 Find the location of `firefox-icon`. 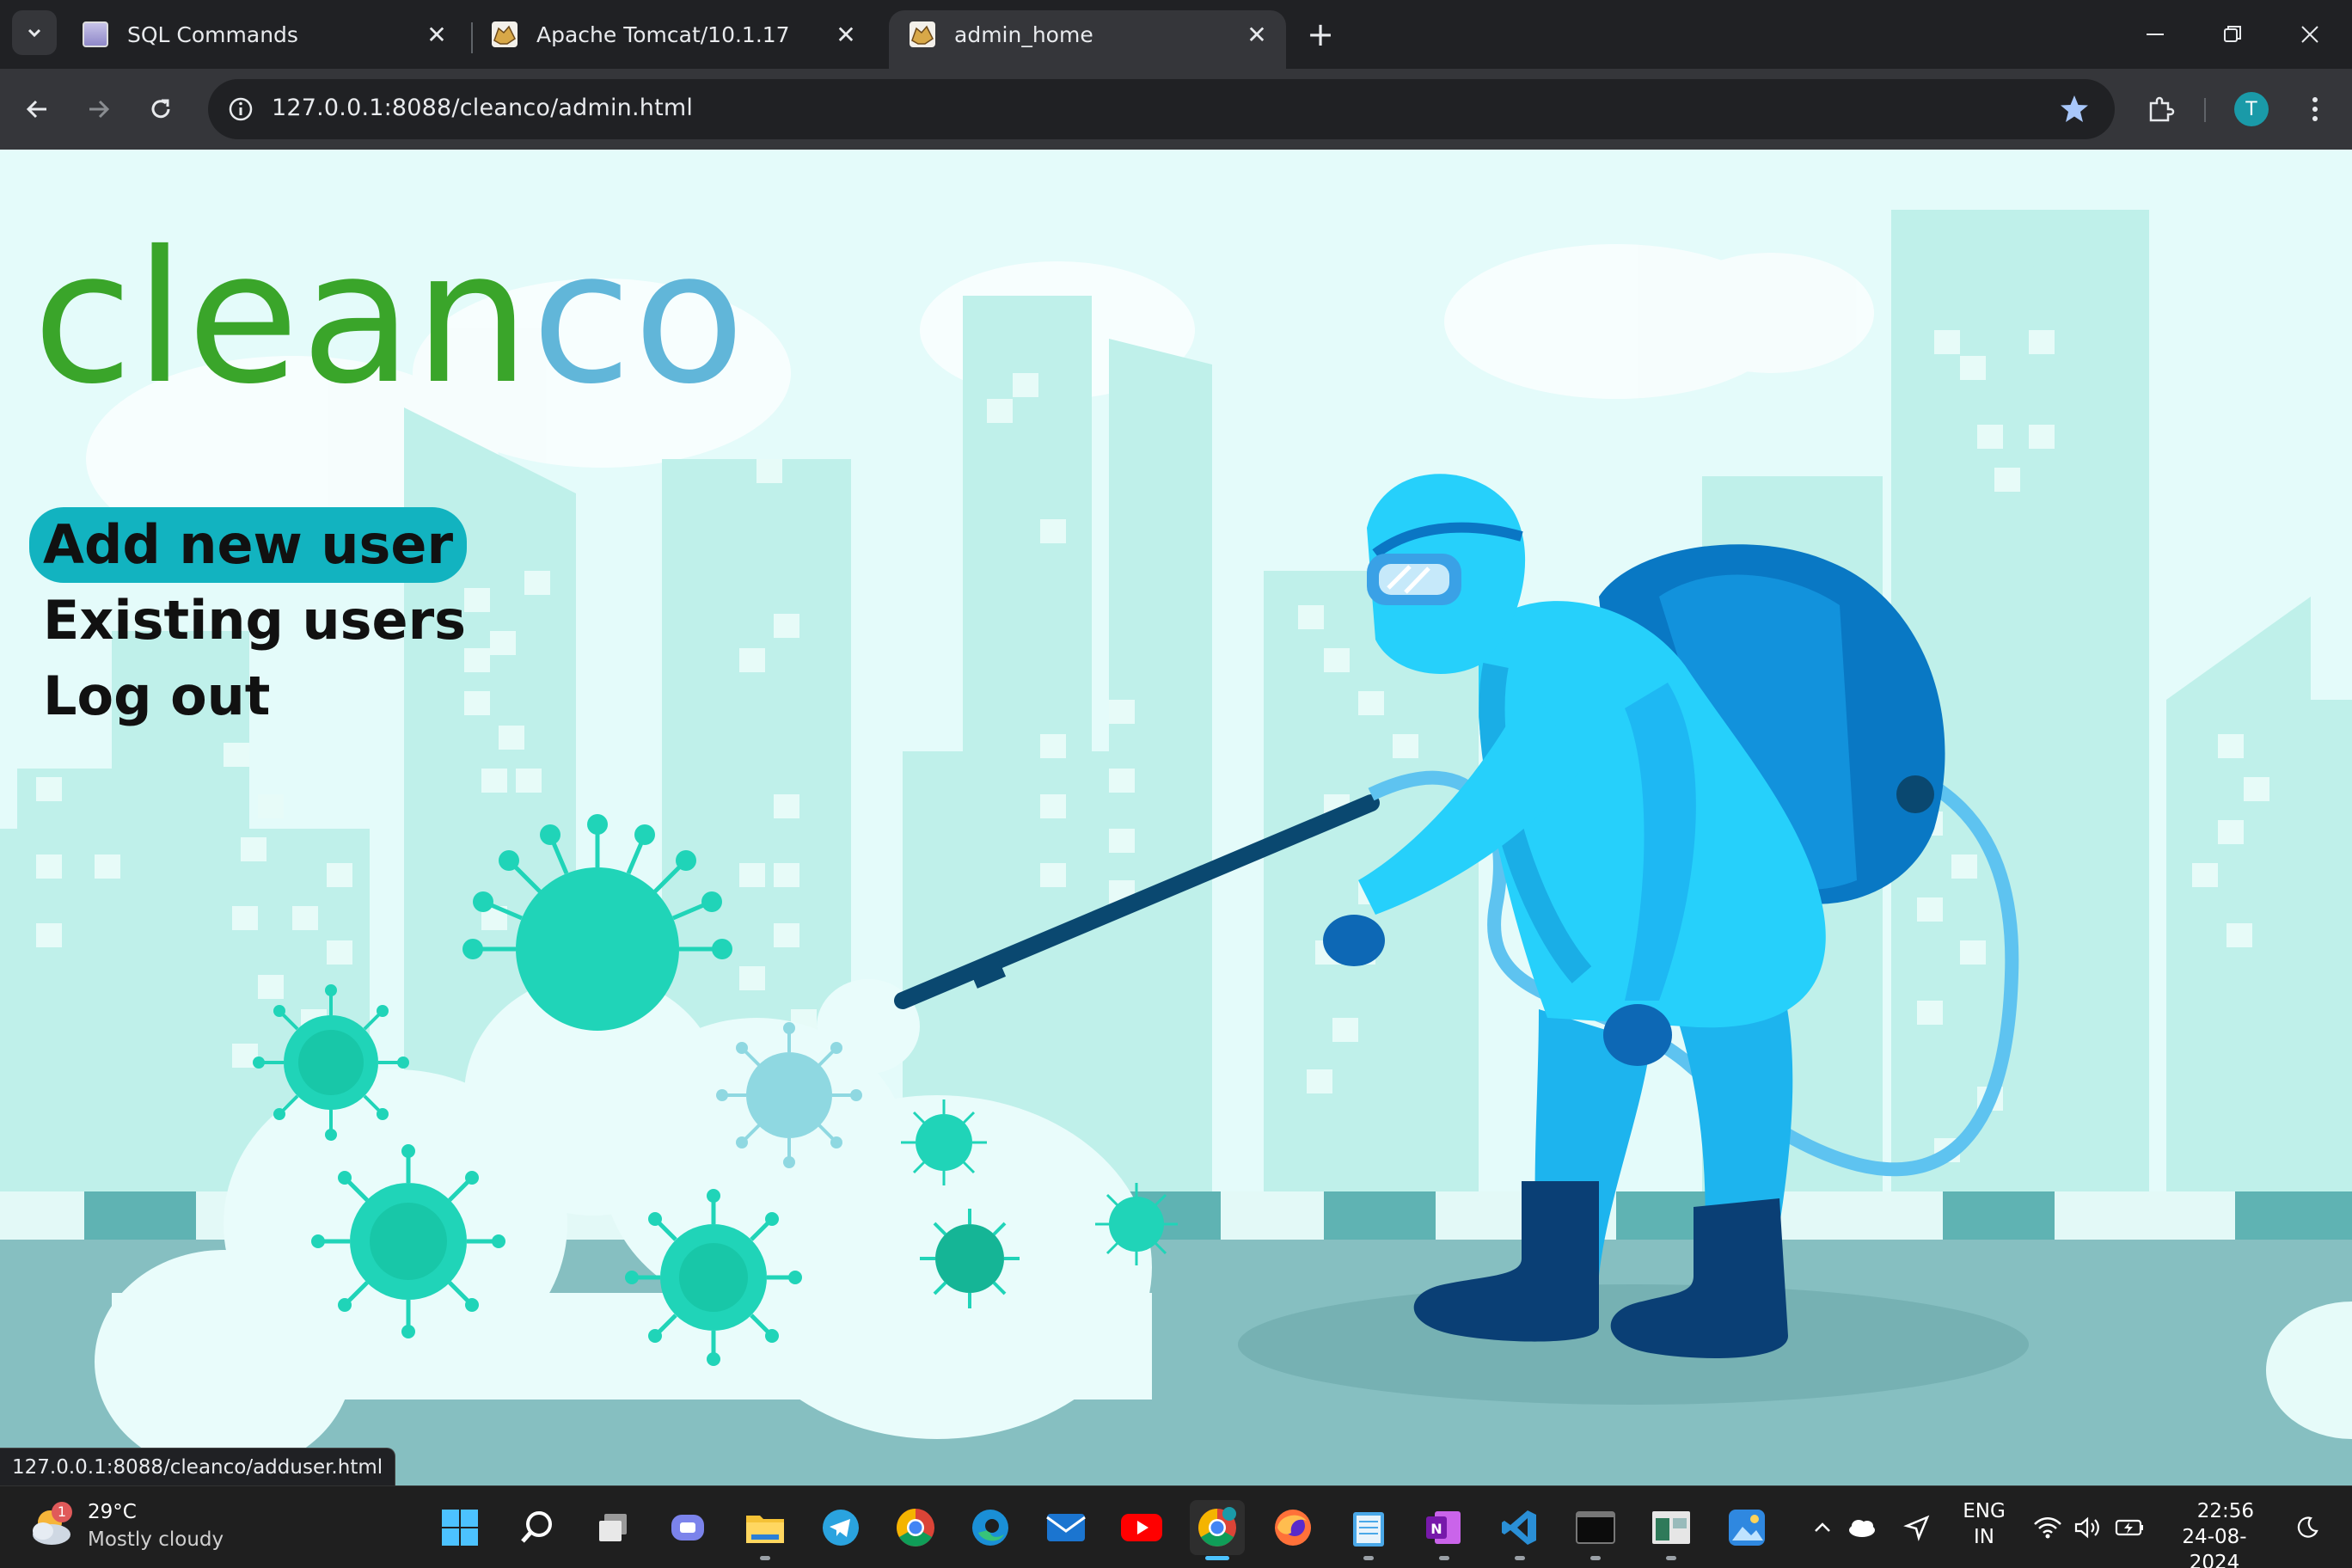

firefox-icon is located at coordinates (1293, 1528).